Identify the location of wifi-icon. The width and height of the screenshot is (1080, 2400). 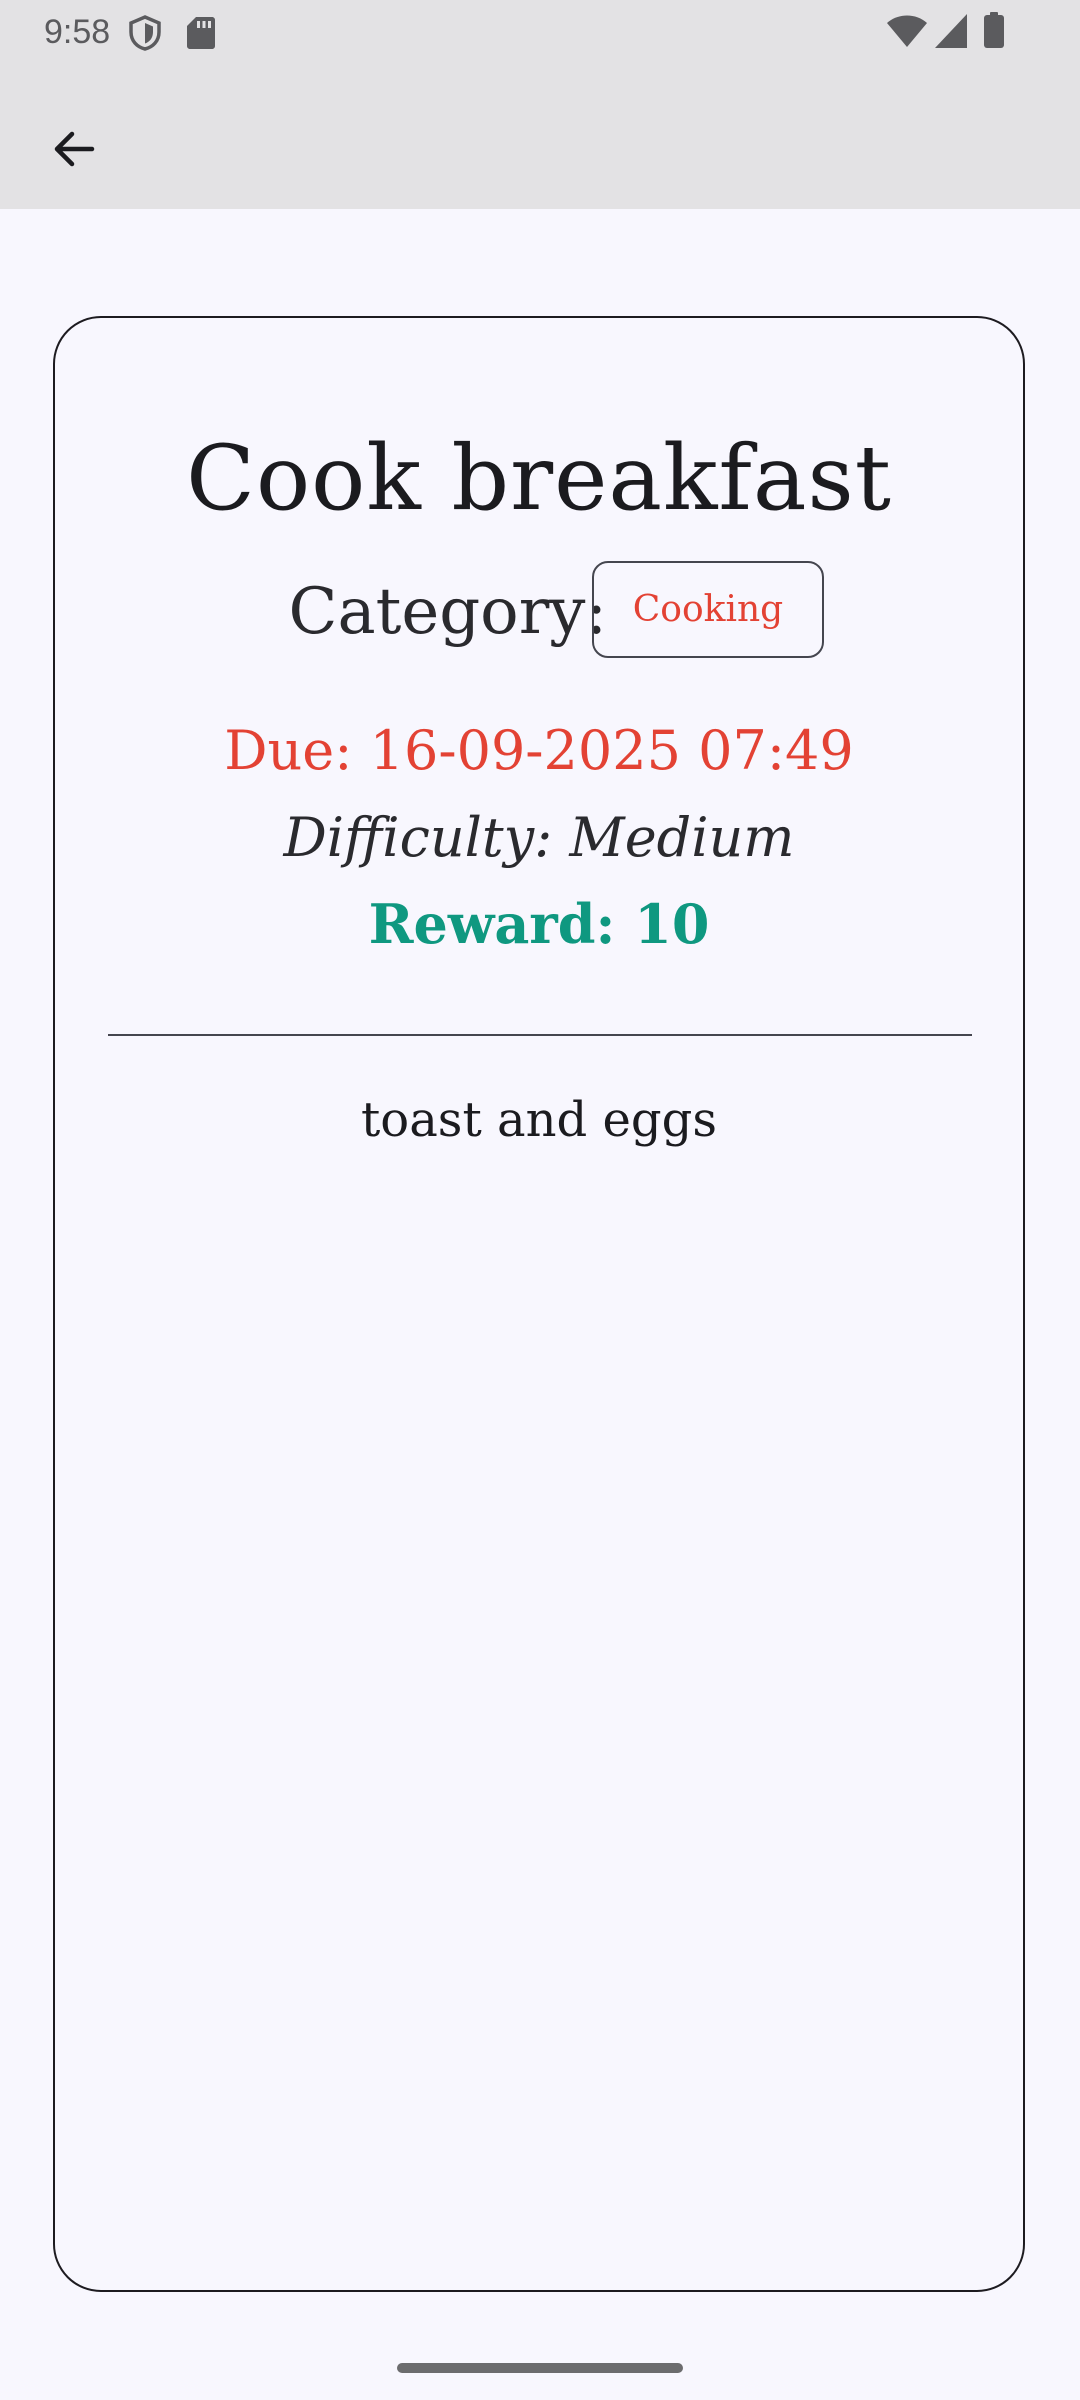
(907, 31).